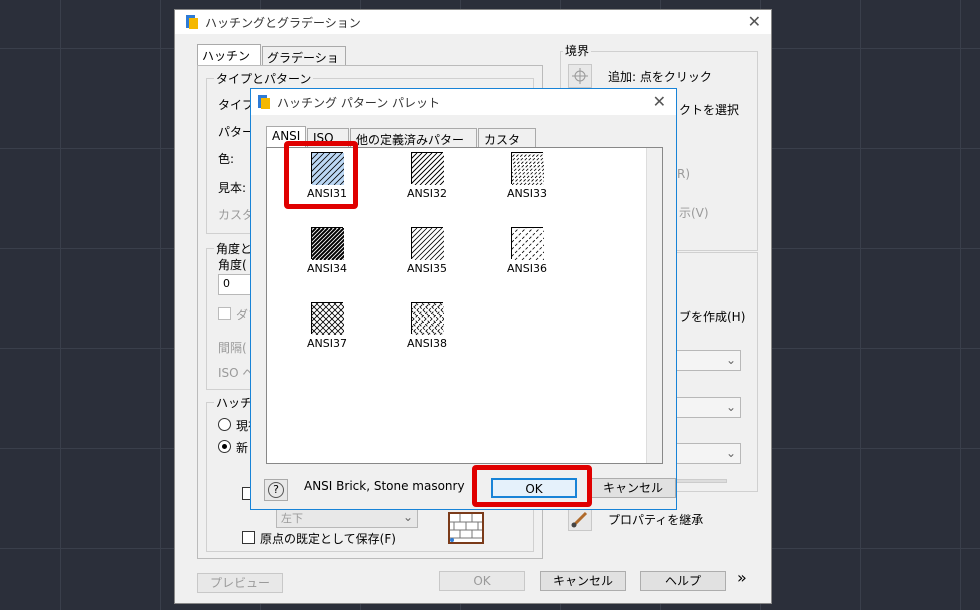 The height and width of the screenshot is (610, 980). I want to click on options-combo-2: ⌄, so click(707, 407).